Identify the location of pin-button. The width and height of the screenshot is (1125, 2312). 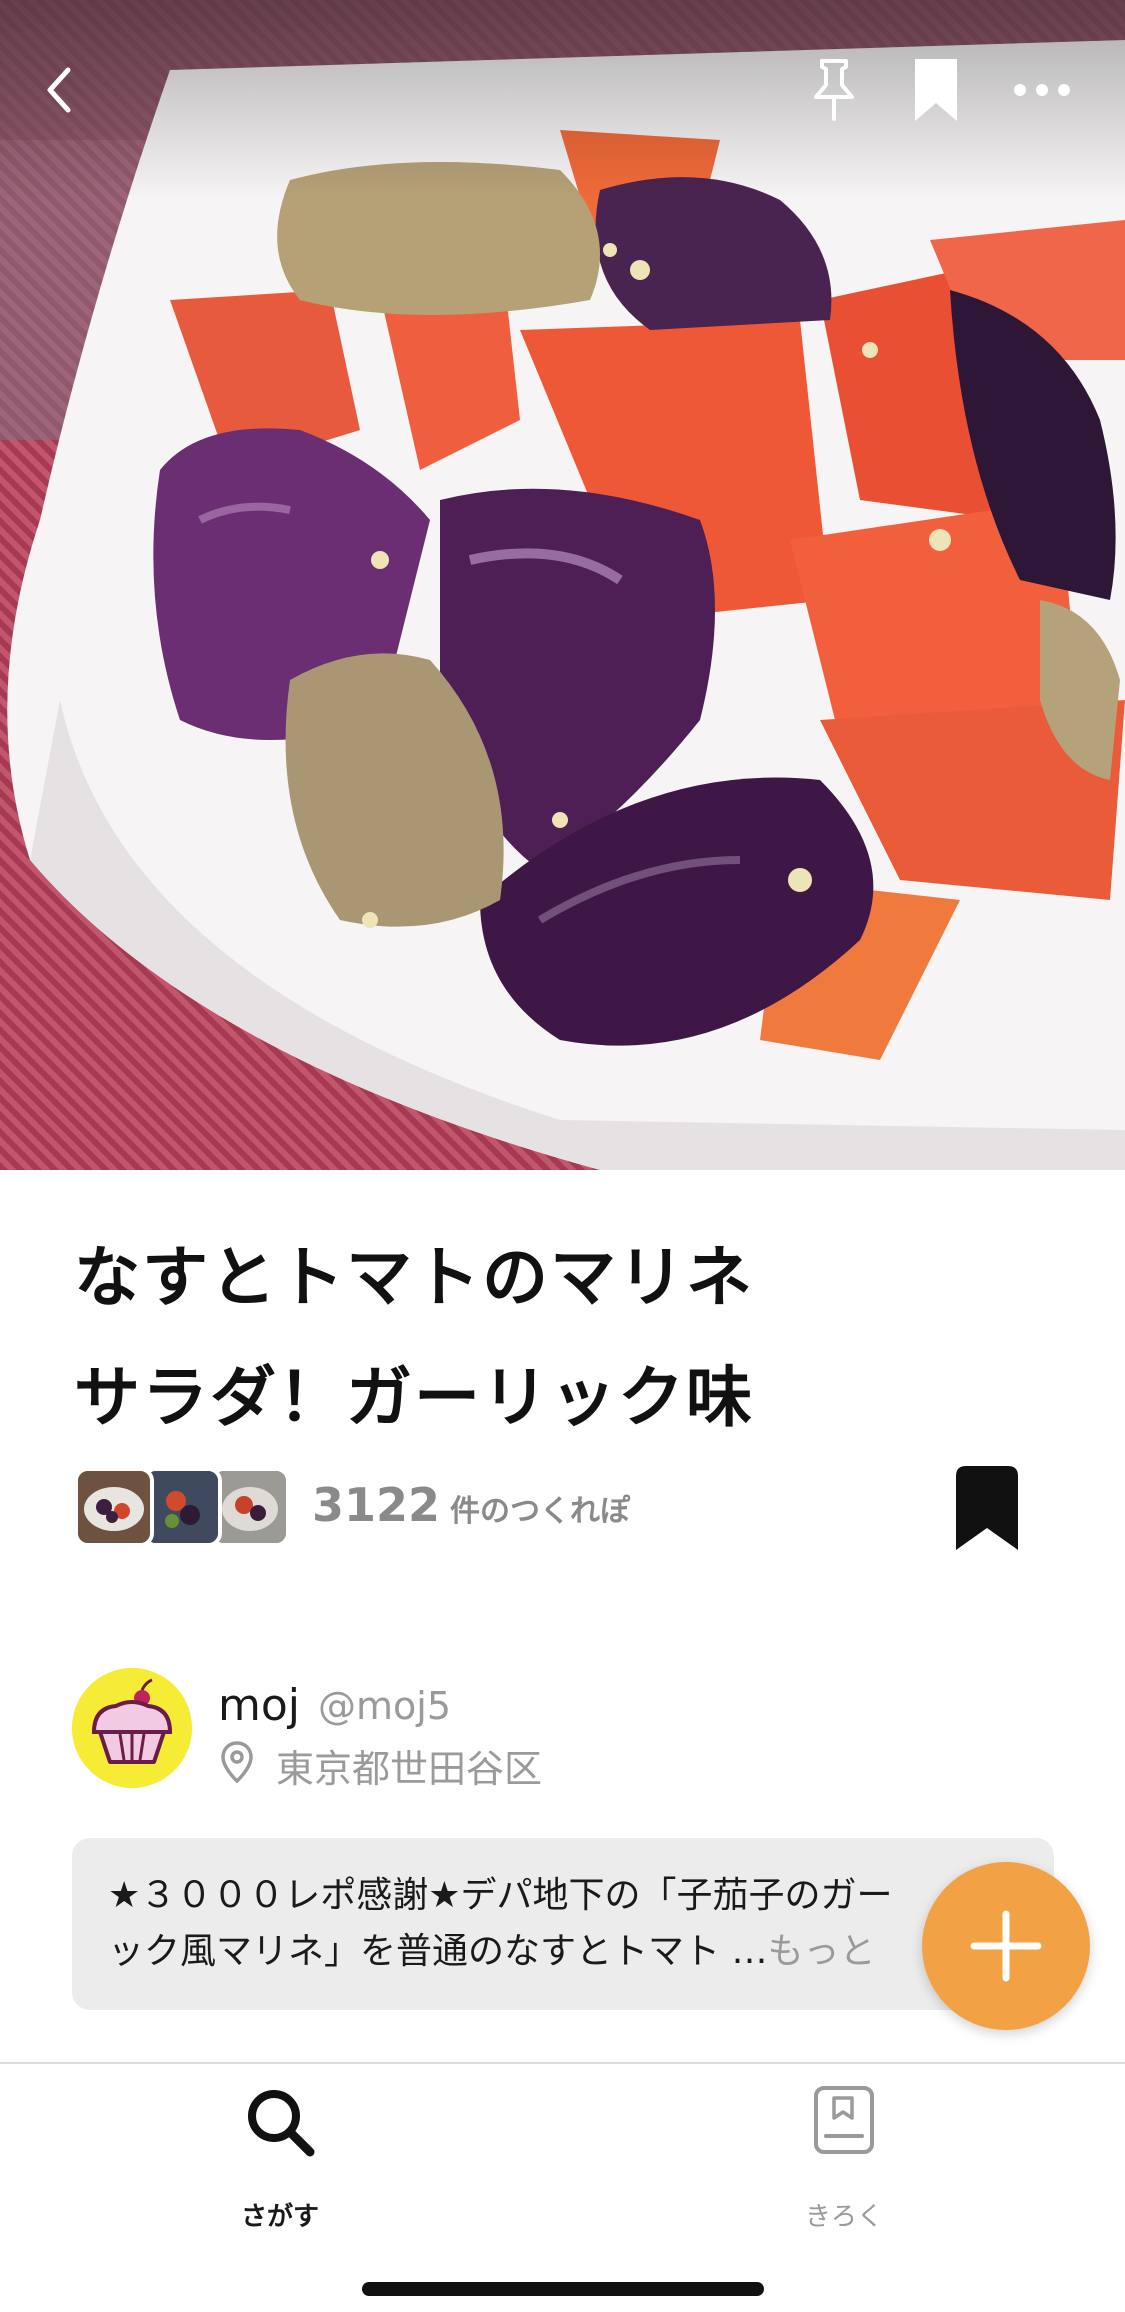
(834, 90).